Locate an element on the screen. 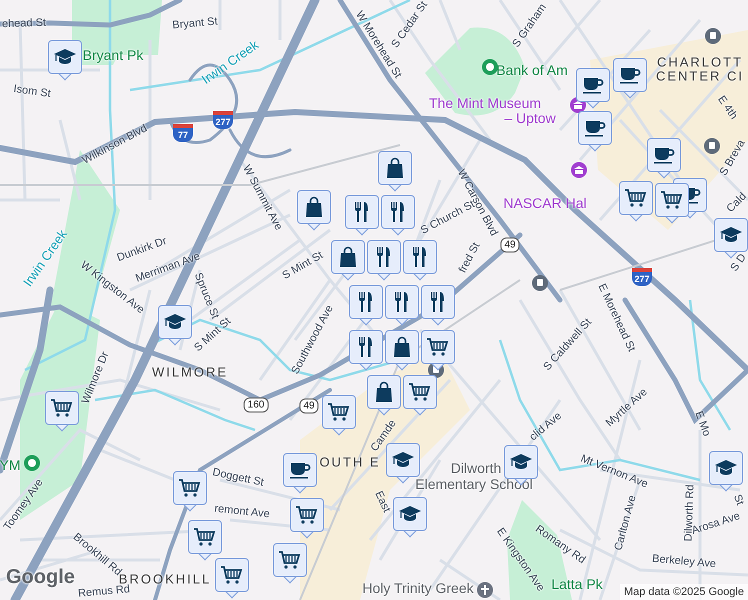  district-label: OUTH E is located at coordinates (350, 462).